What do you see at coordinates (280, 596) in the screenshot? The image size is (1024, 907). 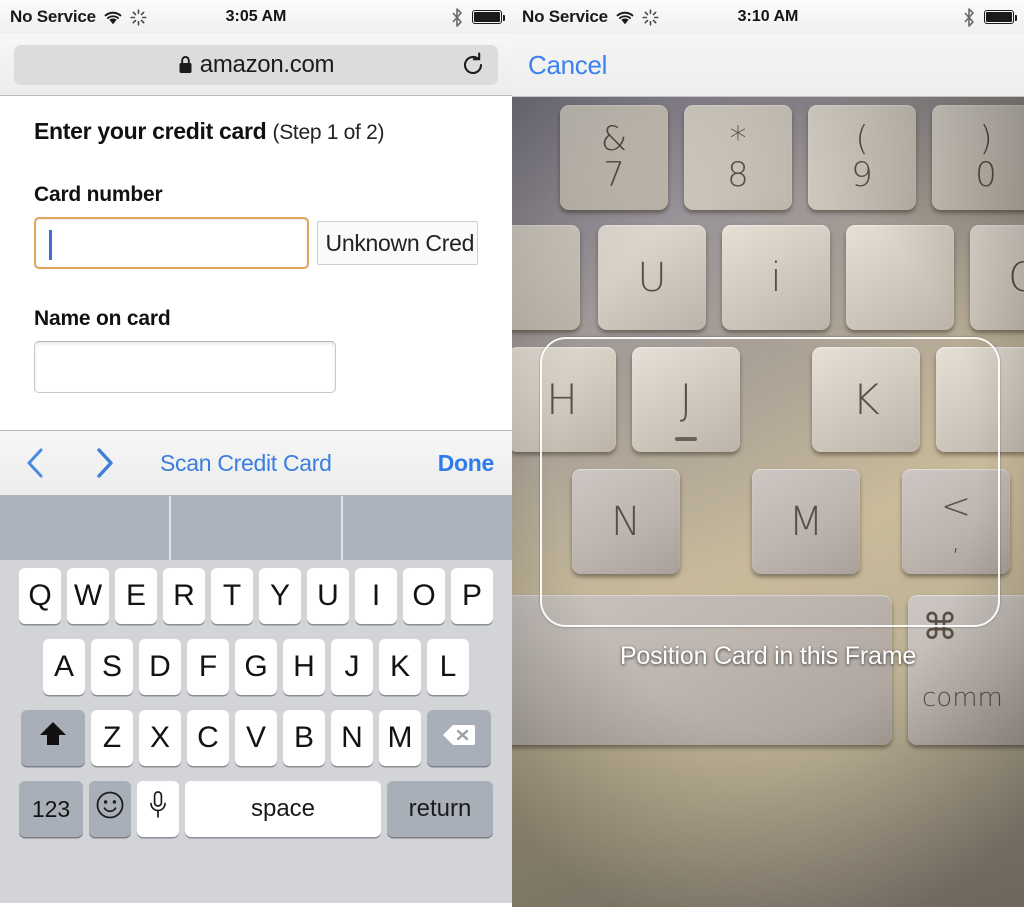 I see `key-y: Y` at bounding box center [280, 596].